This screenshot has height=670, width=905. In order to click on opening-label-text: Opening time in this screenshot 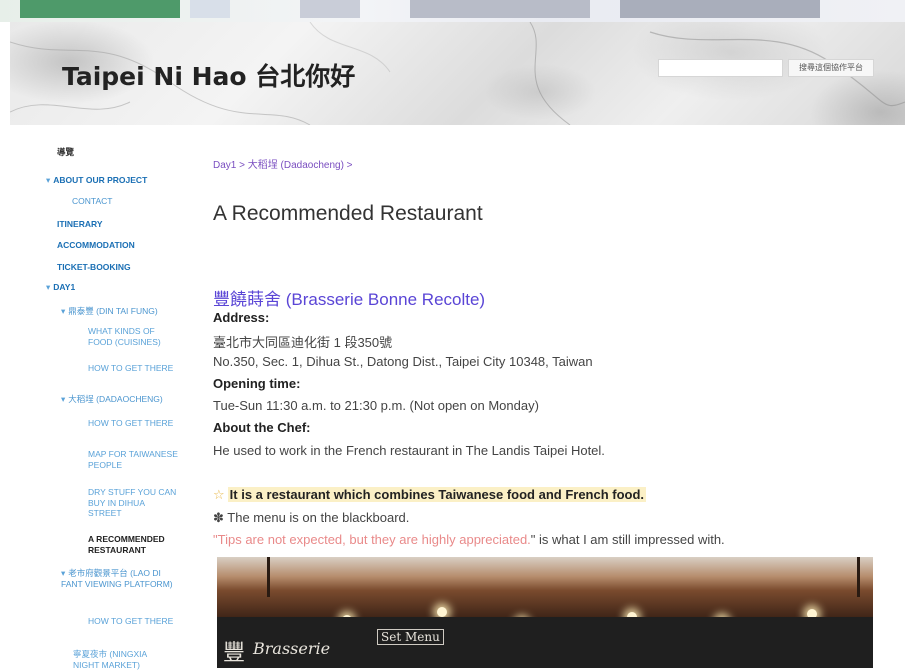, I will do `click(255, 383)`.